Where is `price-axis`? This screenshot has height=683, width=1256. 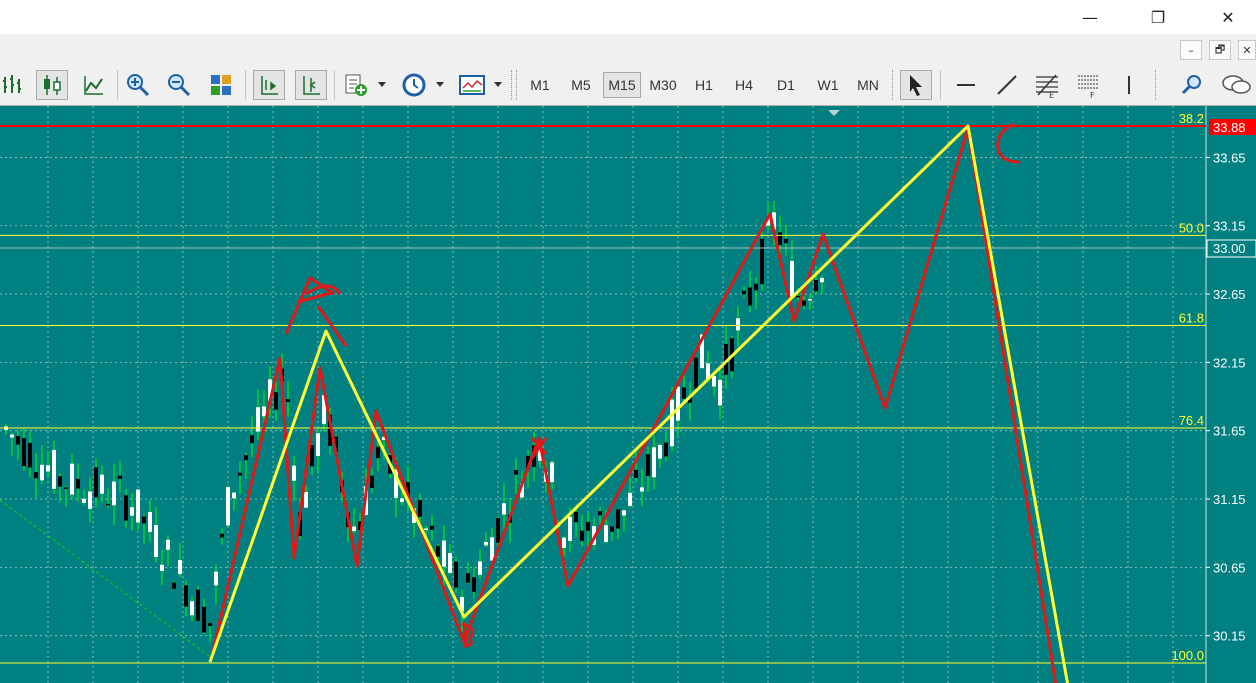 price-axis is located at coordinates (1231, 394).